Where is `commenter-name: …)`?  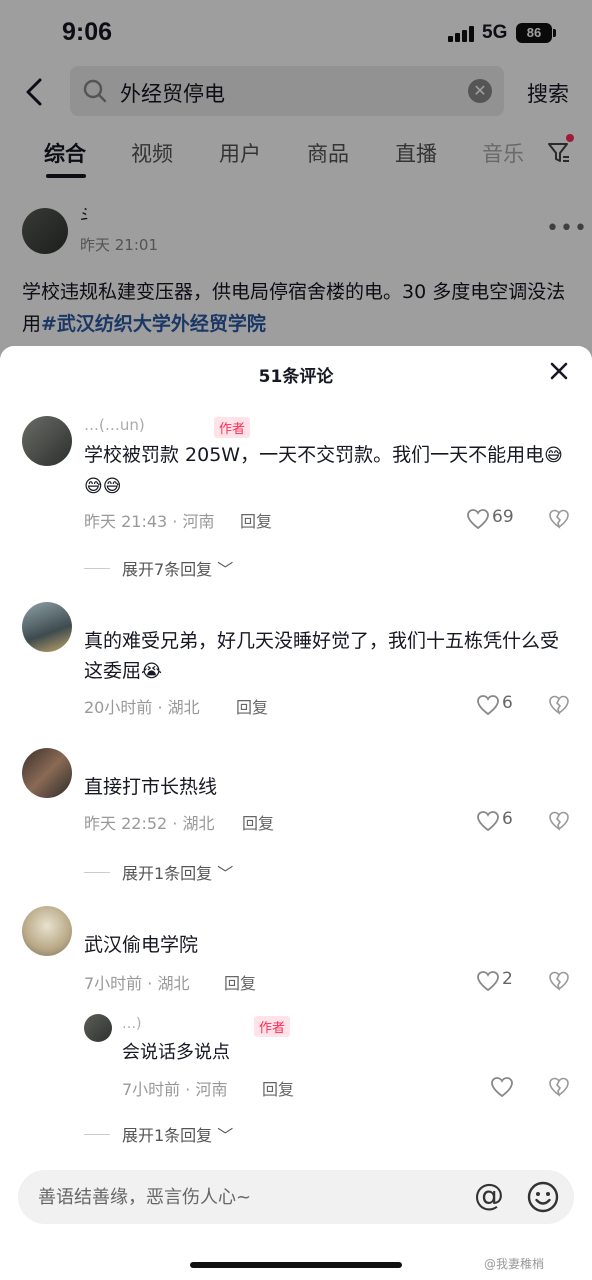 commenter-name: …) is located at coordinates (131, 1024).